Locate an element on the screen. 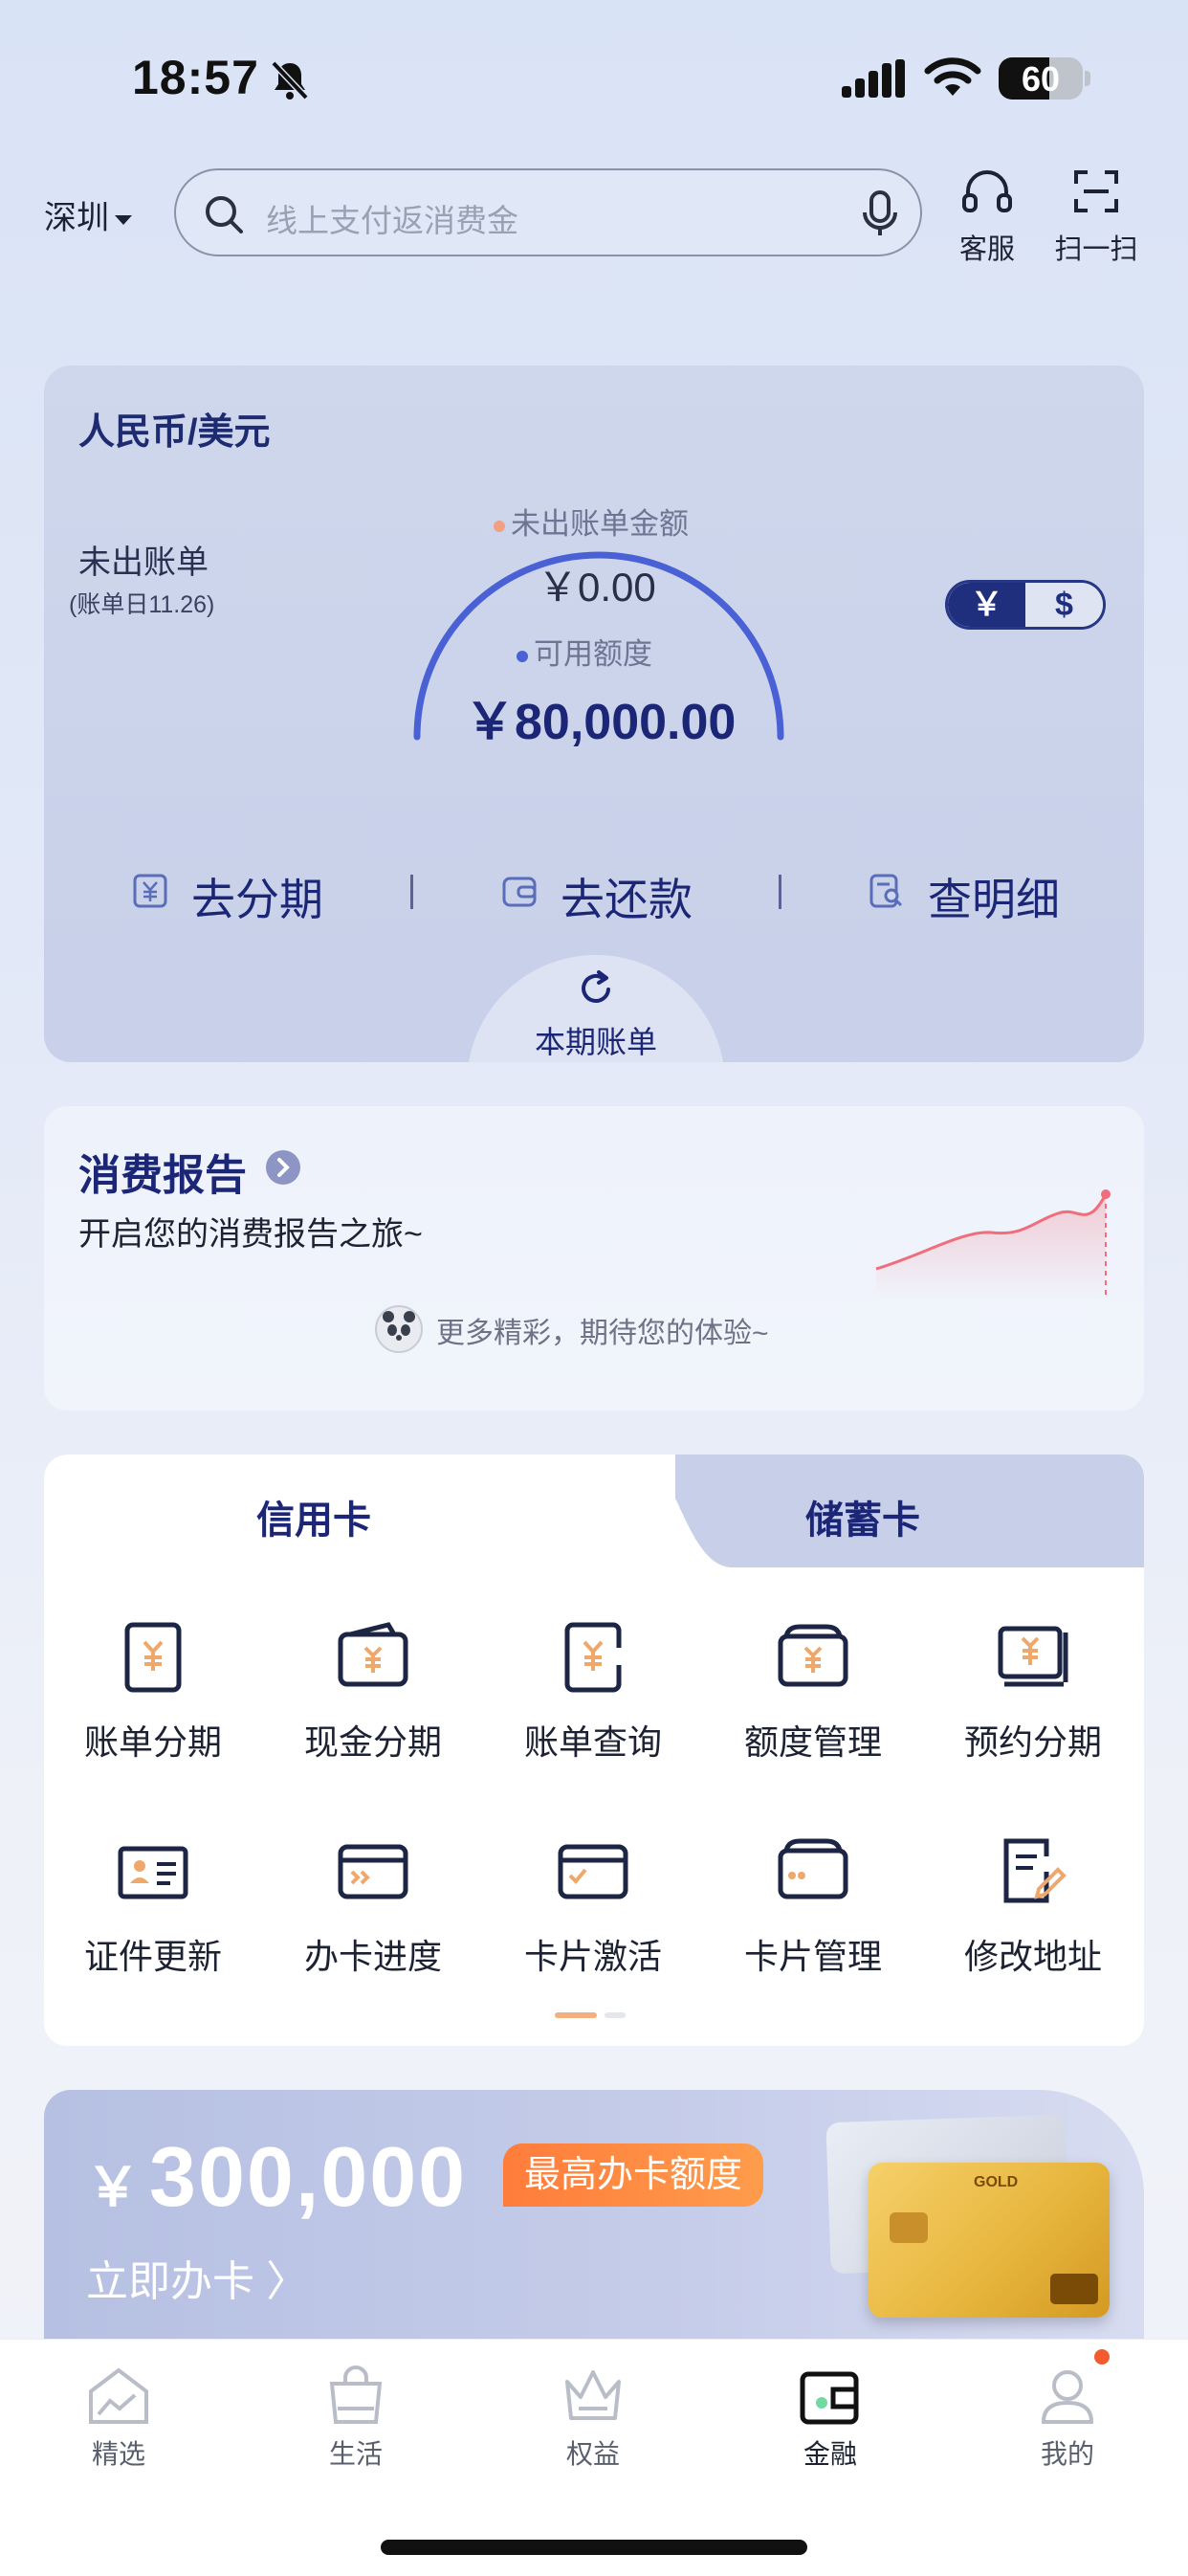 The width and height of the screenshot is (1188, 2576). grid-label: 证件更新 is located at coordinates (152, 1956).